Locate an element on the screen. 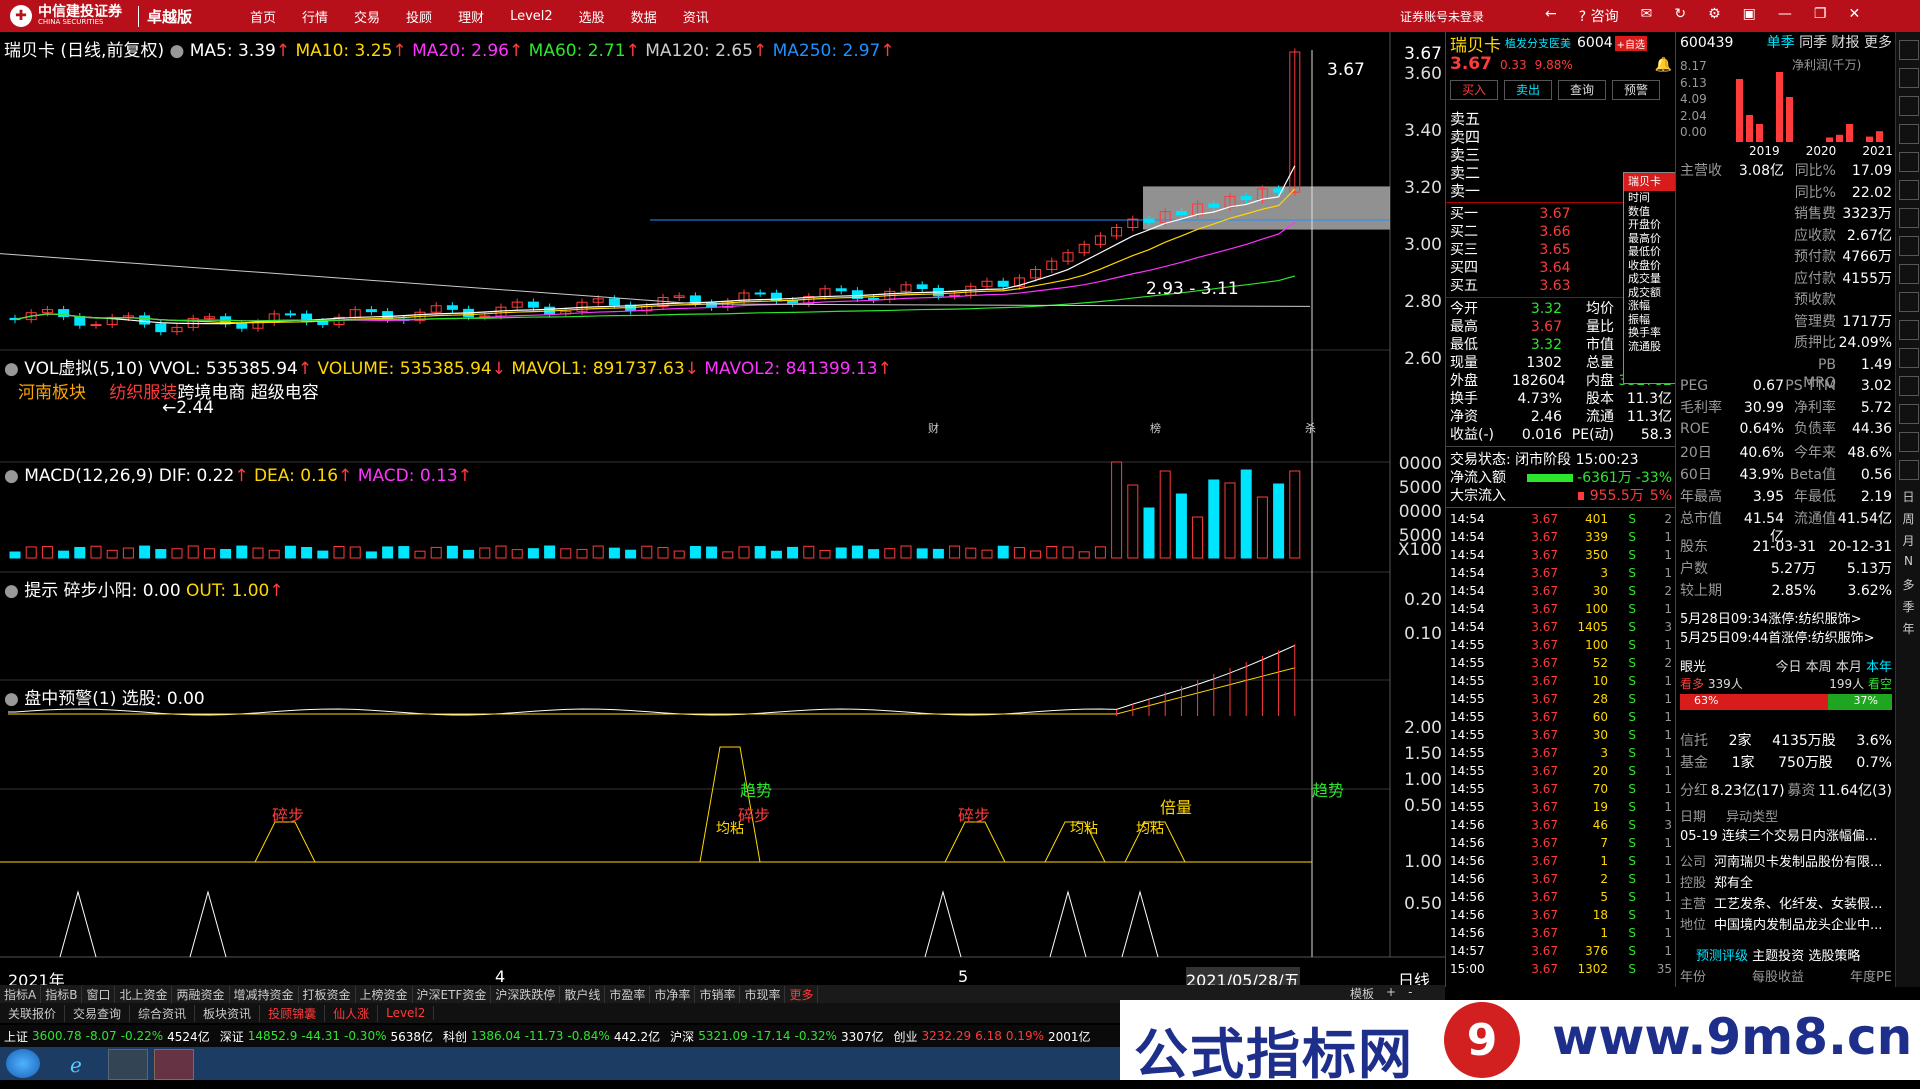 This screenshot has height=1089, width=1920. add-watchlist-button: +自选 is located at coordinates (1631, 43).